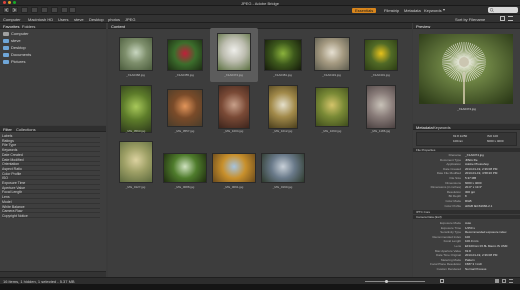 This screenshot has width=520, height=290. I want to click on favorite-desktop: Desktop, so click(14, 48).